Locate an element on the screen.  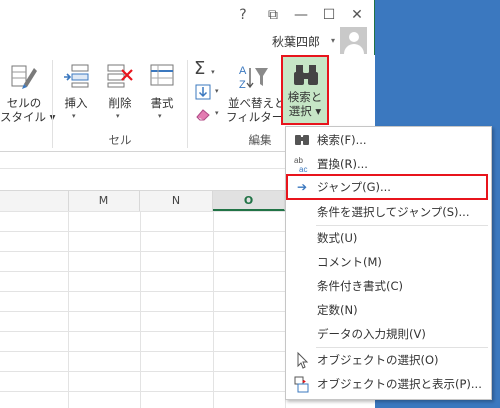
cell-styles-icon is located at coordinates (24, 77).